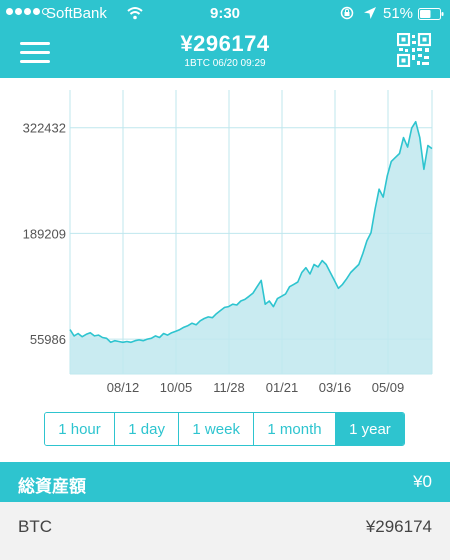 The width and height of the screenshot is (450, 560). Describe the element at coordinates (295, 429) in the screenshot. I see `range-option-1-month: 1 month` at that location.